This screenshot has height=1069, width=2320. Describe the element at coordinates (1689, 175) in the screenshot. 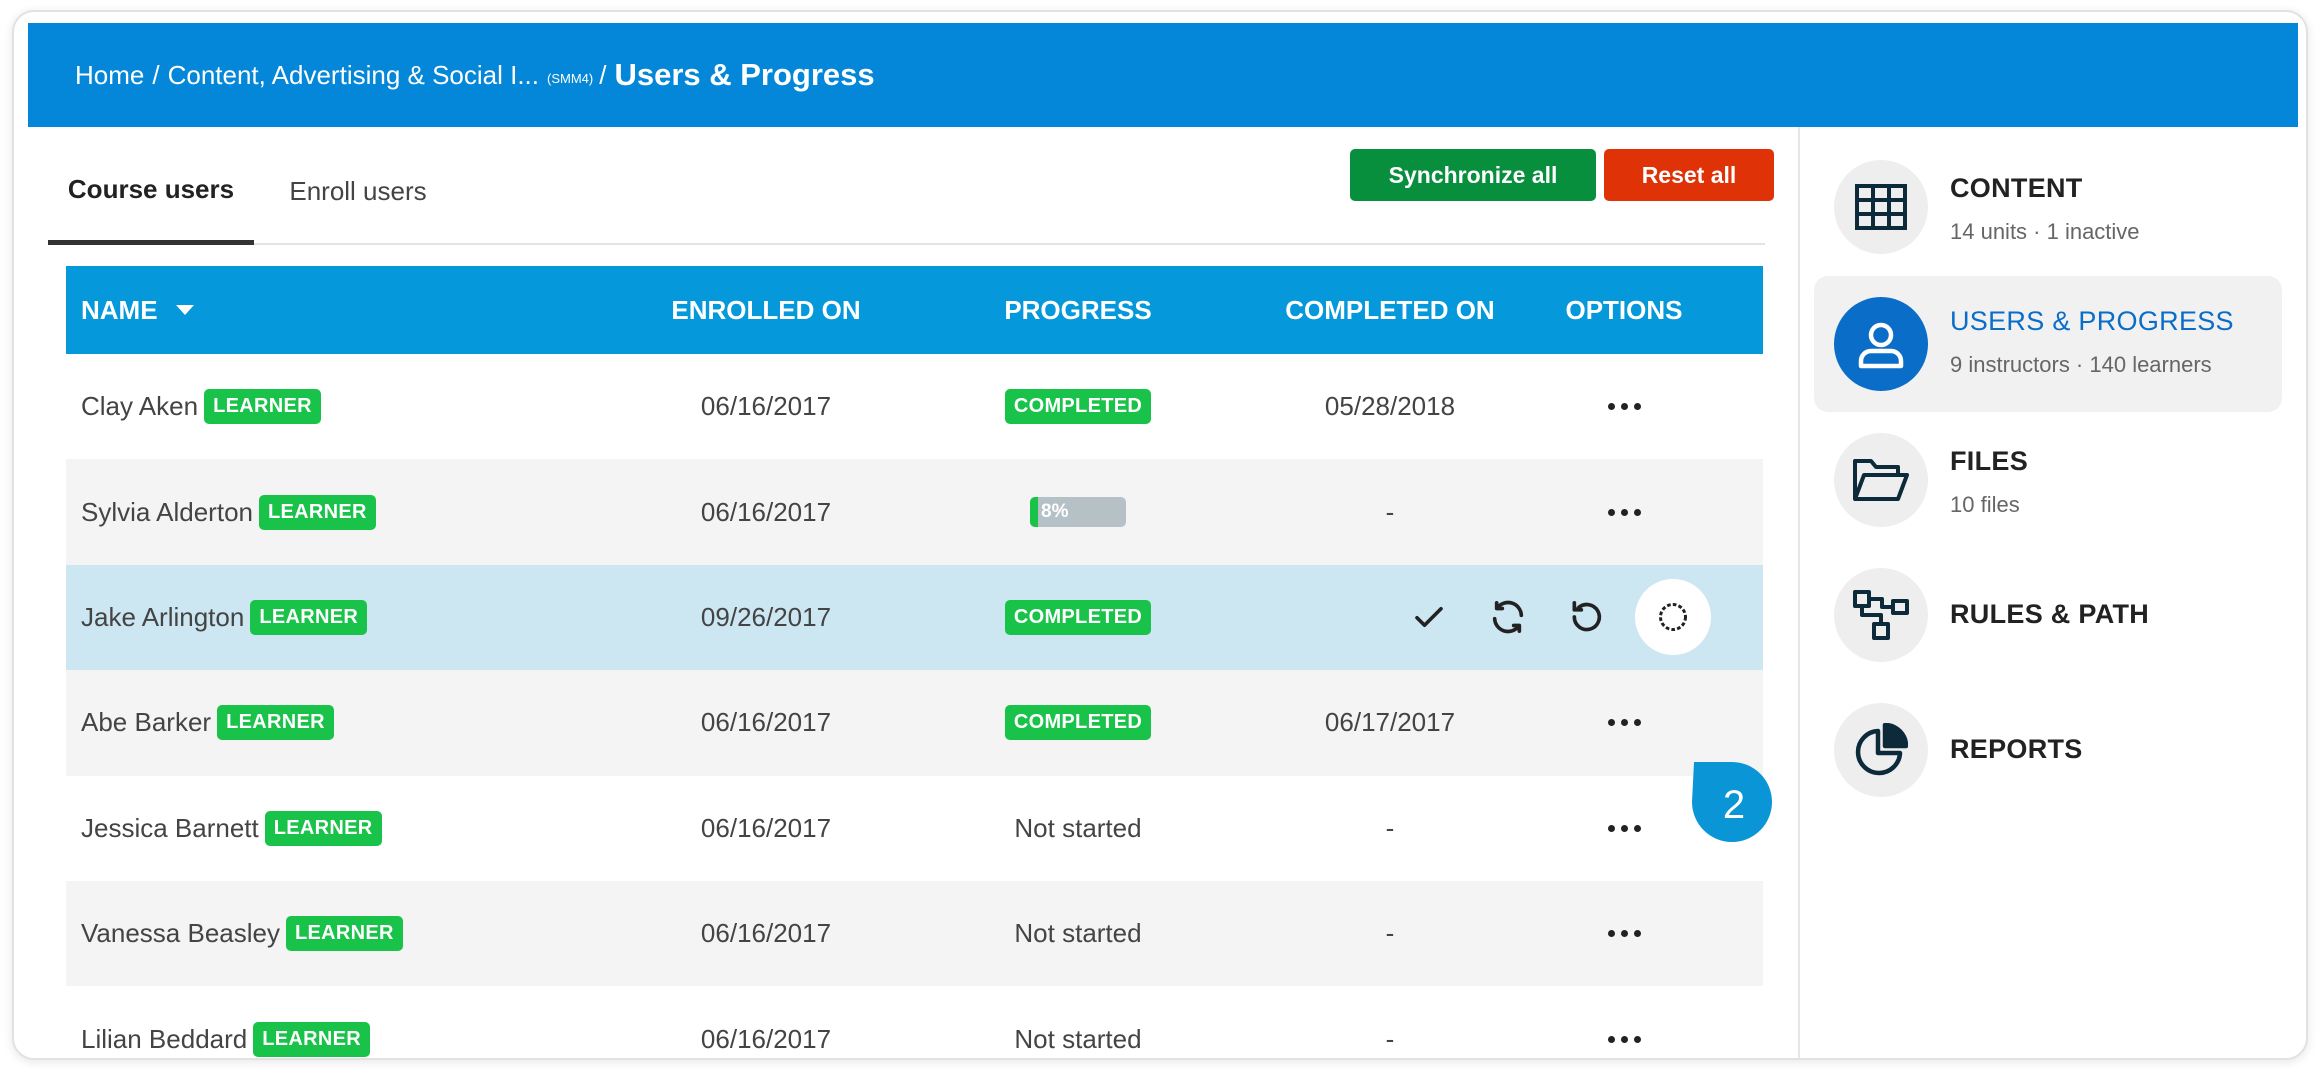

I see `reset-all-button: Reset all` at that location.